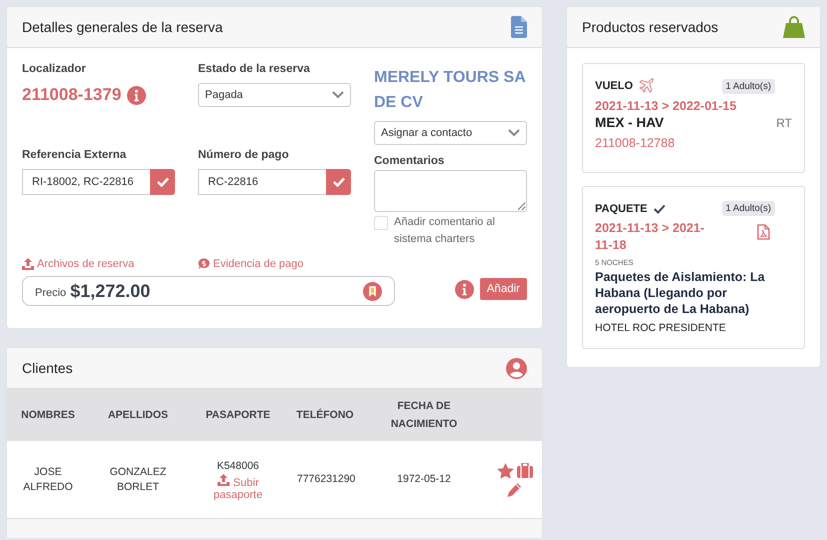  What do you see at coordinates (254, 69) in the screenshot?
I see `field-label: Estado de la reserva` at bounding box center [254, 69].